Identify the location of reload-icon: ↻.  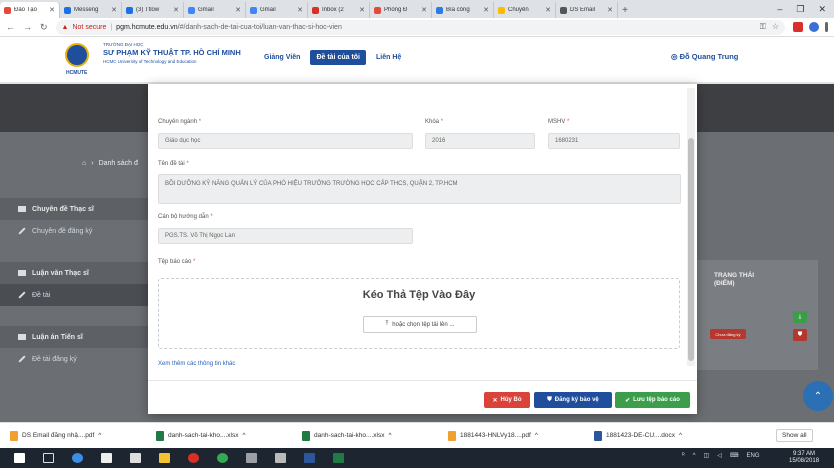
(44, 27).